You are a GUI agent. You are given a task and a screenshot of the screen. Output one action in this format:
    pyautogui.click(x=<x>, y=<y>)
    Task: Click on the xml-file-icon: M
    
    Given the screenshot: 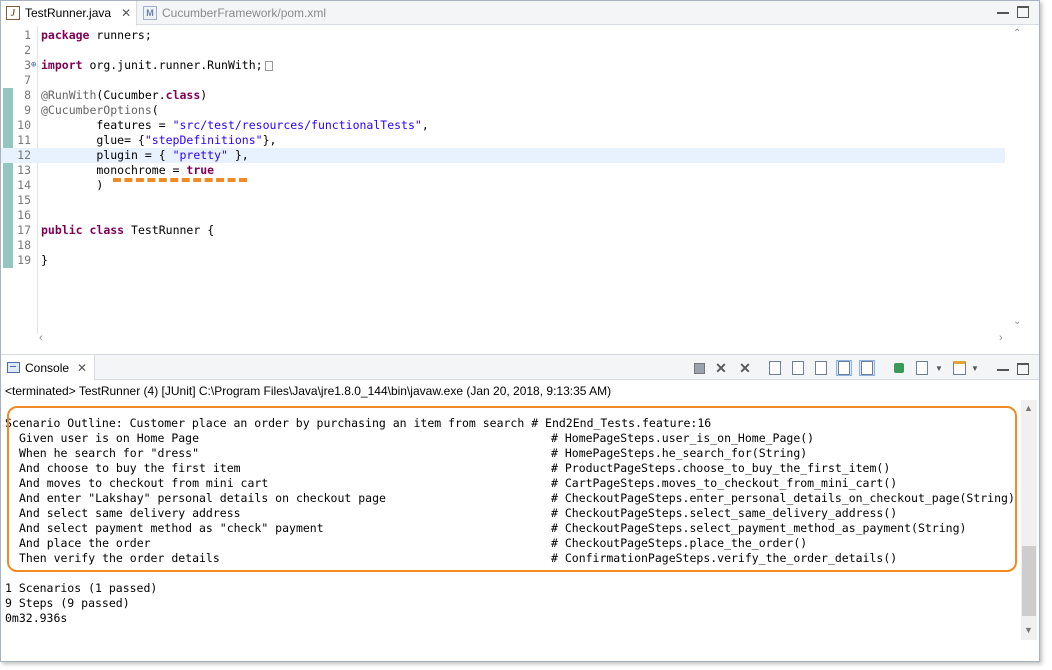 What is the action you would take?
    pyautogui.click(x=150, y=13)
    